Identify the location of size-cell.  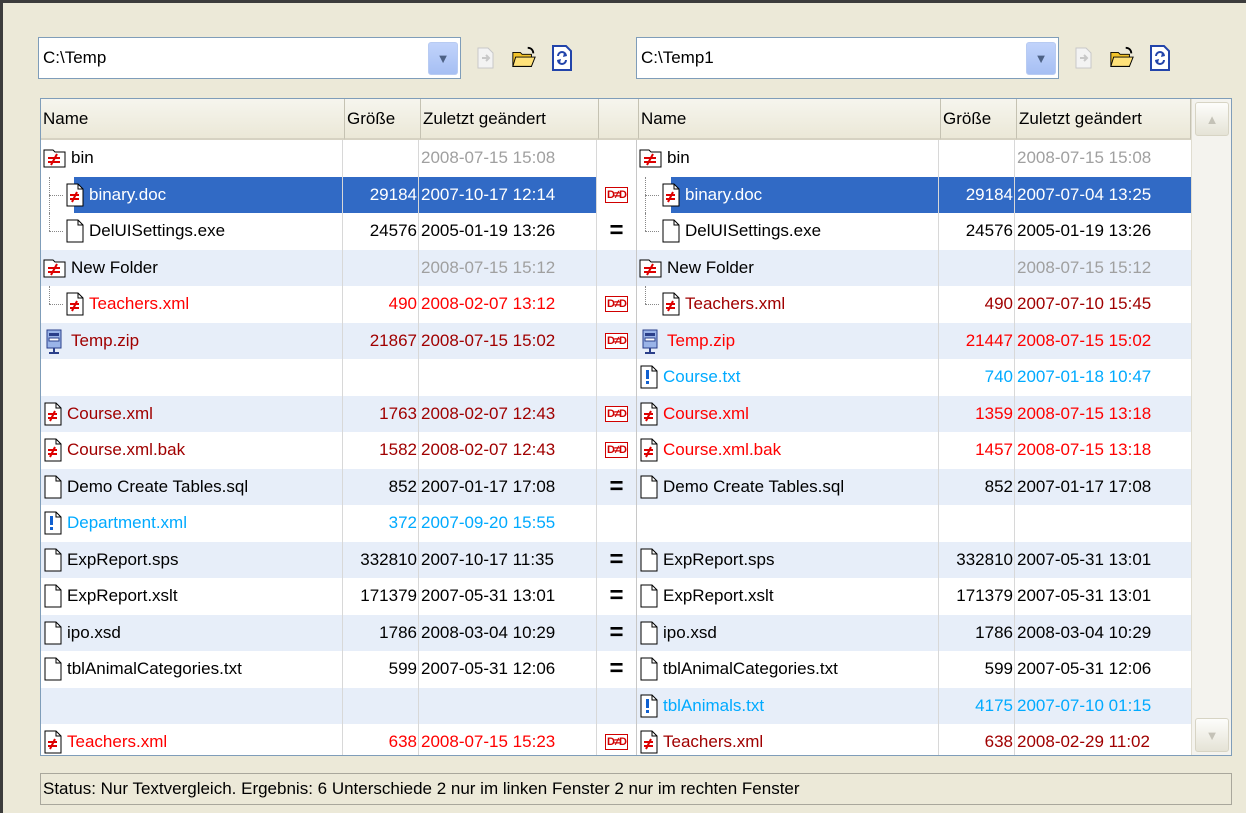
(381, 377).